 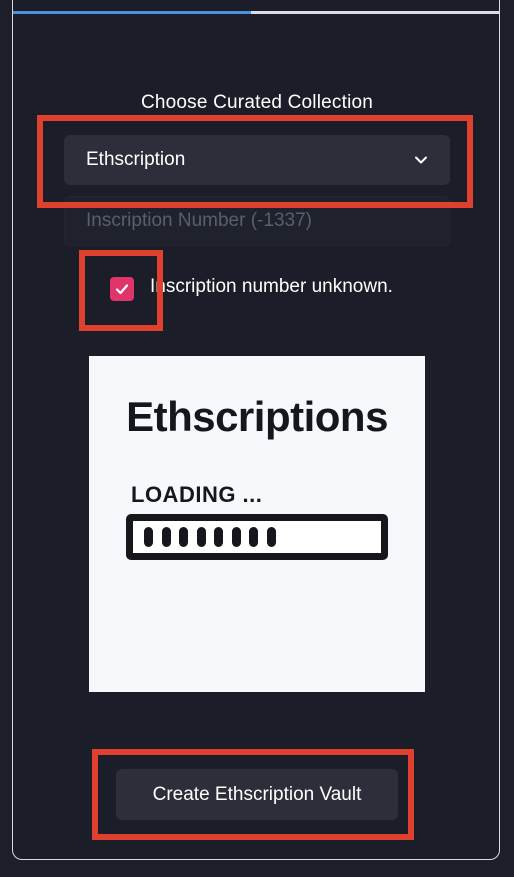 I want to click on unknown-checkbox-label: Inscription number unknown., so click(x=271, y=286).